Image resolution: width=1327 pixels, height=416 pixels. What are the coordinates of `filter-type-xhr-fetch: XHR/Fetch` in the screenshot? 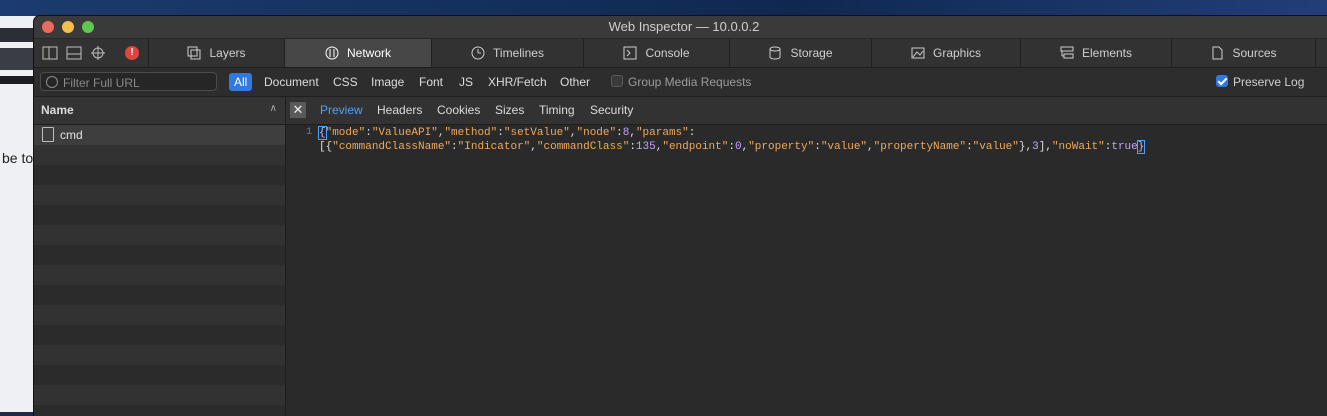 It's located at (517, 82).